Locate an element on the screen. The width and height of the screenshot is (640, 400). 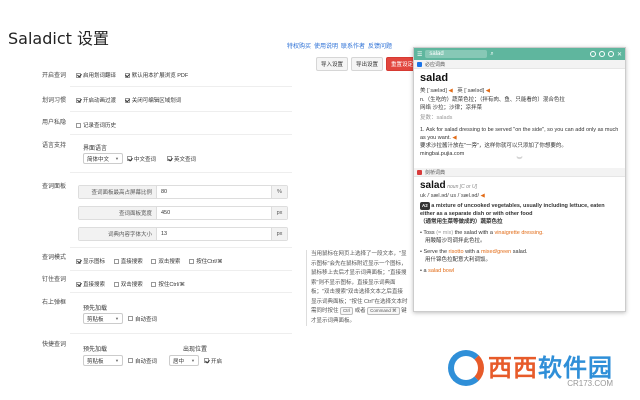
checkbox-direct: 直接搜索 is located at coordinates (128, 261).